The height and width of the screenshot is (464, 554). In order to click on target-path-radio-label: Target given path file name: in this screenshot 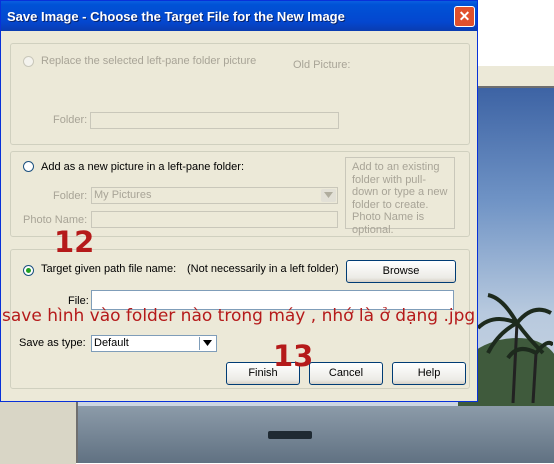, I will do `click(109, 269)`.